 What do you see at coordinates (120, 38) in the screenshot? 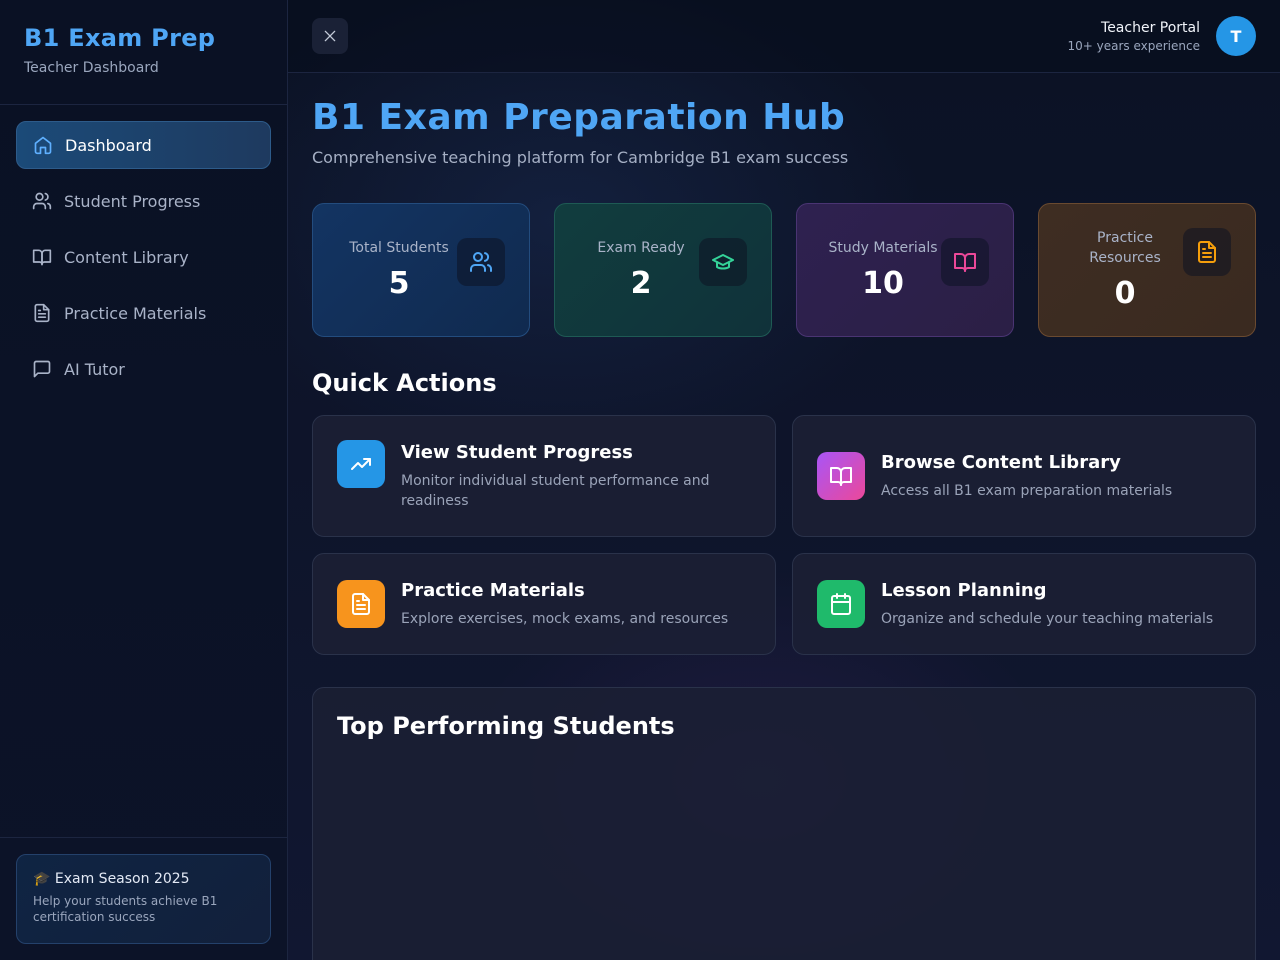
I see `brand-title: B1 Exam Prep` at bounding box center [120, 38].